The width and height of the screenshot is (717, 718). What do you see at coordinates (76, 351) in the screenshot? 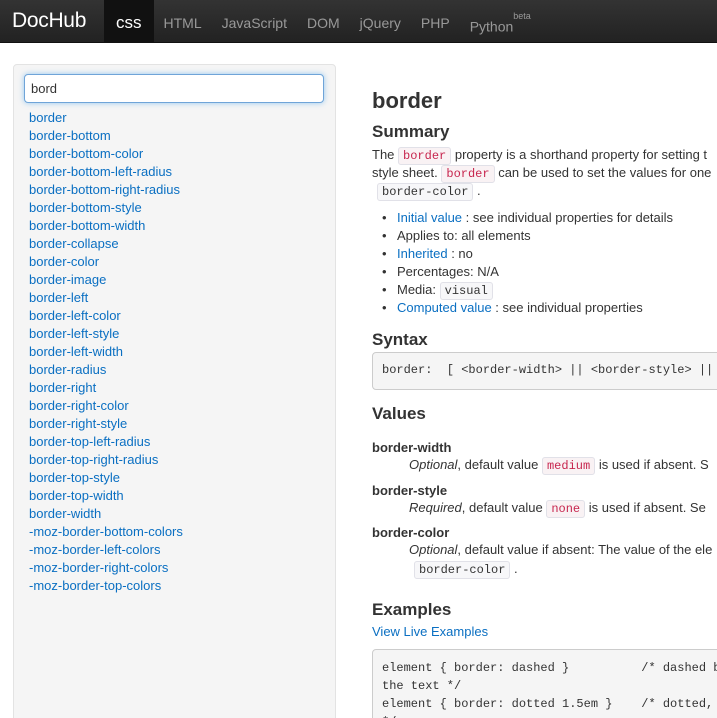
I see `search-result-link: border-left-width` at bounding box center [76, 351].